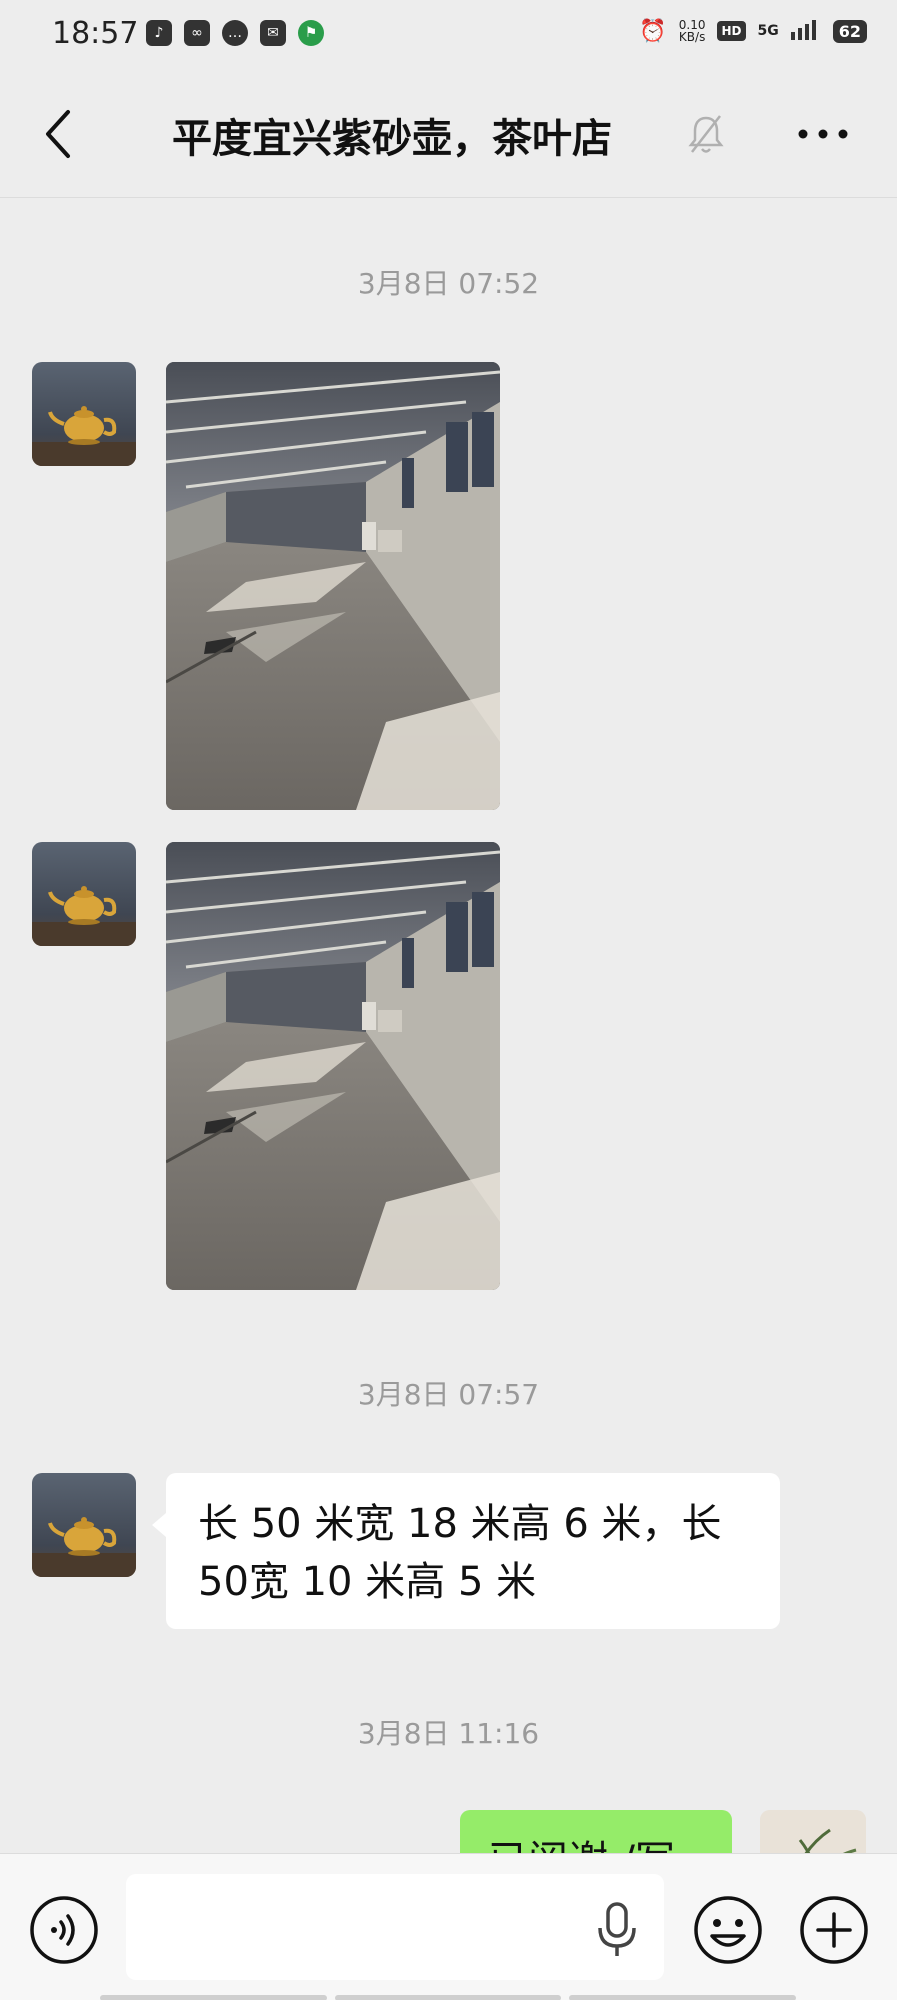 This screenshot has width=897, height=2000. What do you see at coordinates (706, 134) in the screenshot?
I see `mute-bell-icon` at bounding box center [706, 134].